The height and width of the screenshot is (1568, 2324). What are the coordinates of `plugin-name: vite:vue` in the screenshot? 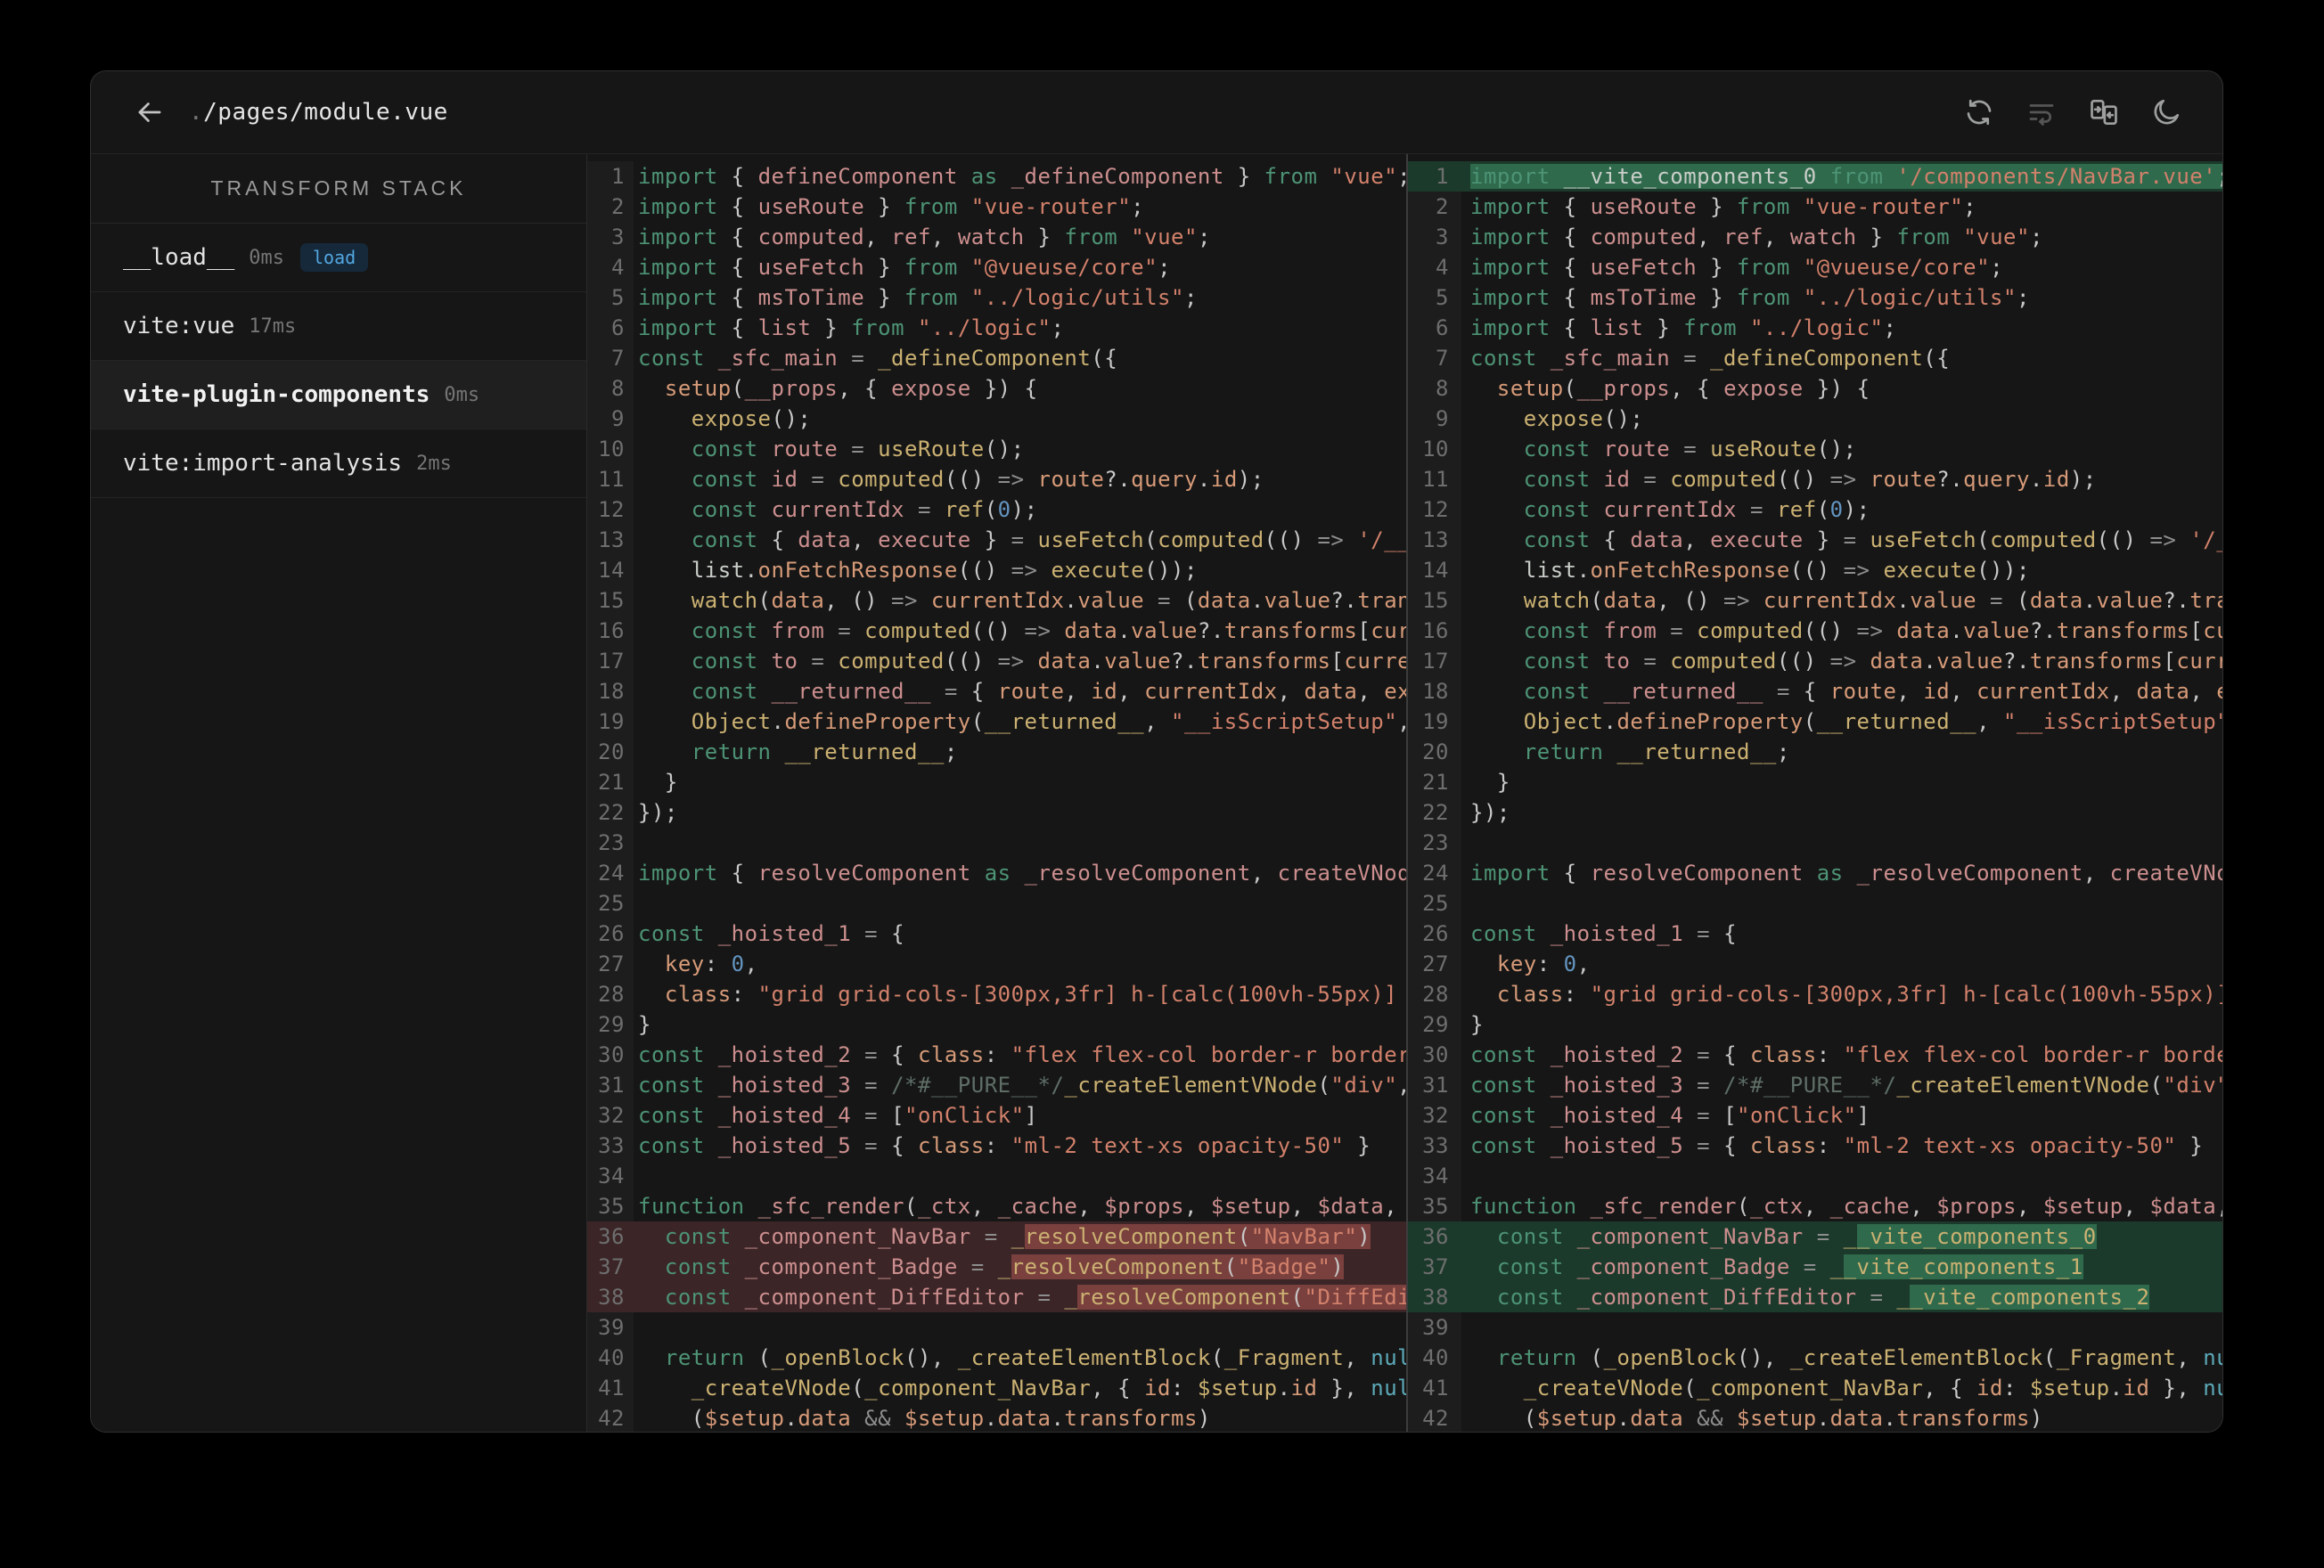 It's located at (179, 326).